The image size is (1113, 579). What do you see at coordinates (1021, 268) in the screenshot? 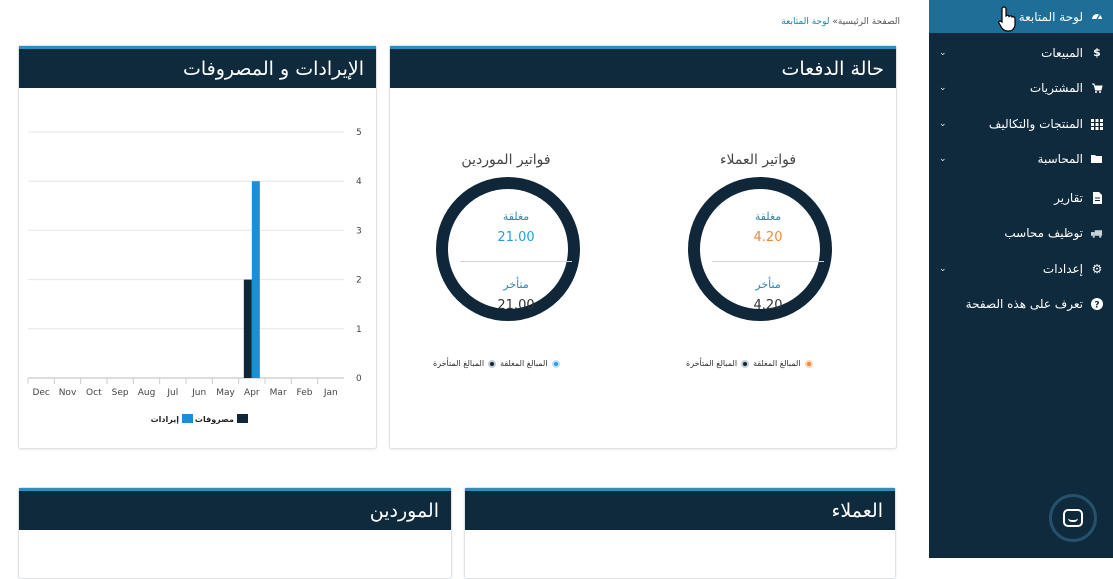
I see `sidebar-item-settings: ⚙ إعدادات ⌄` at bounding box center [1021, 268].